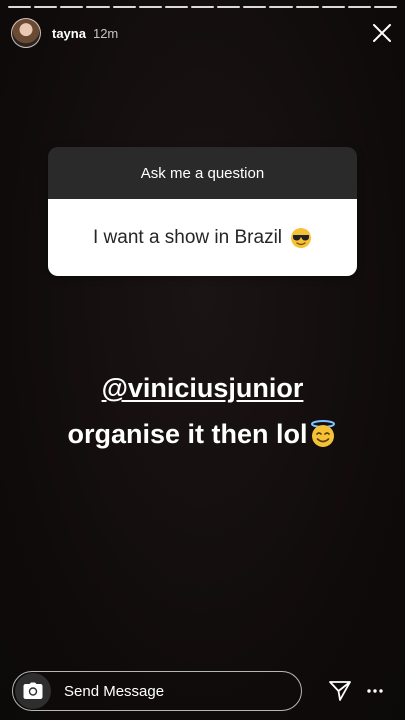 The height and width of the screenshot is (720, 405). Describe the element at coordinates (202, 173) in the screenshot. I see `question-sticker-title: Ask me a question` at that location.